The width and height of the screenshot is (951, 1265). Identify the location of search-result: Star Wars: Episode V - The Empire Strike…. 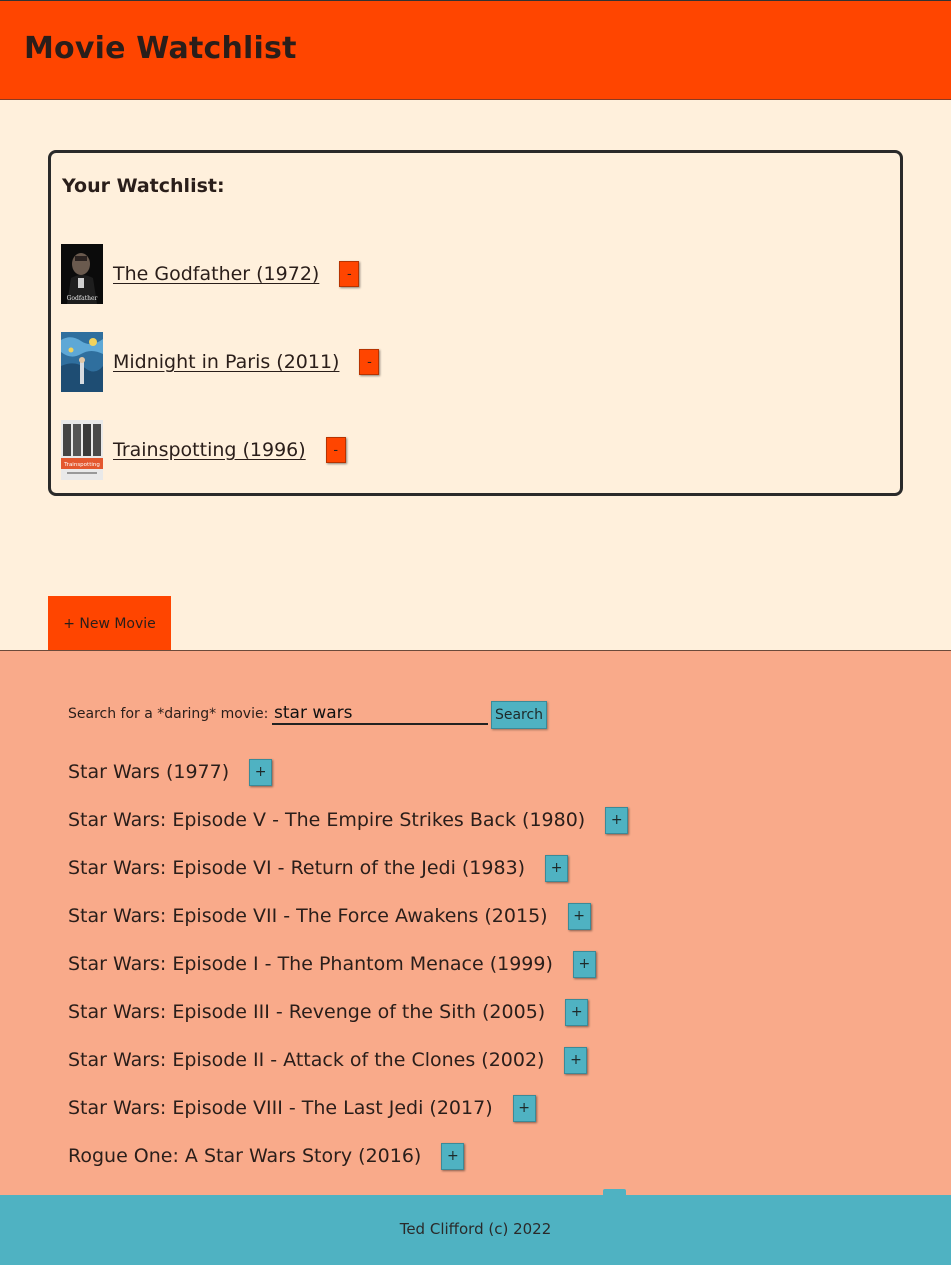
(348, 820).